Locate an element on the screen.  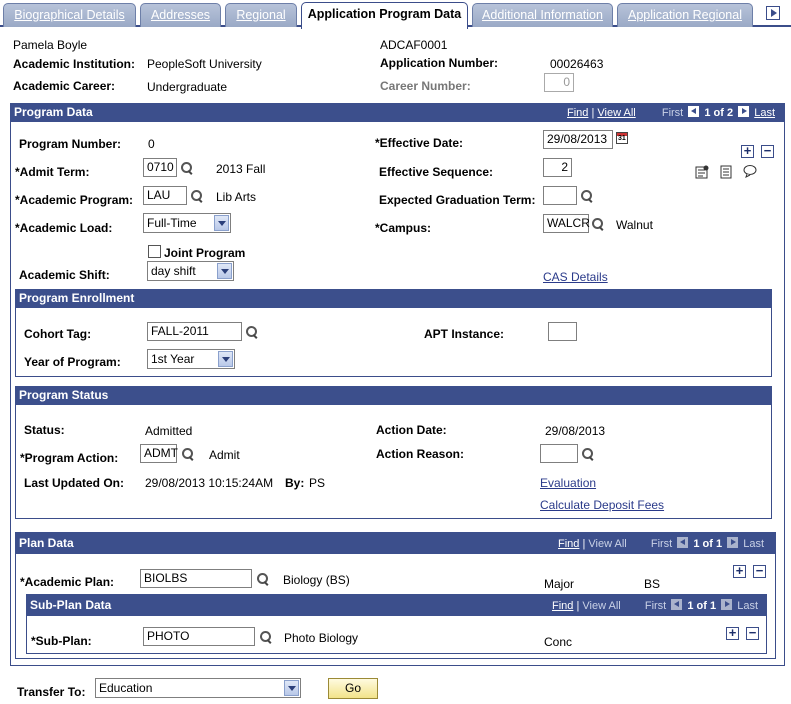
go-button: Go is located at coordinates (353, 688).